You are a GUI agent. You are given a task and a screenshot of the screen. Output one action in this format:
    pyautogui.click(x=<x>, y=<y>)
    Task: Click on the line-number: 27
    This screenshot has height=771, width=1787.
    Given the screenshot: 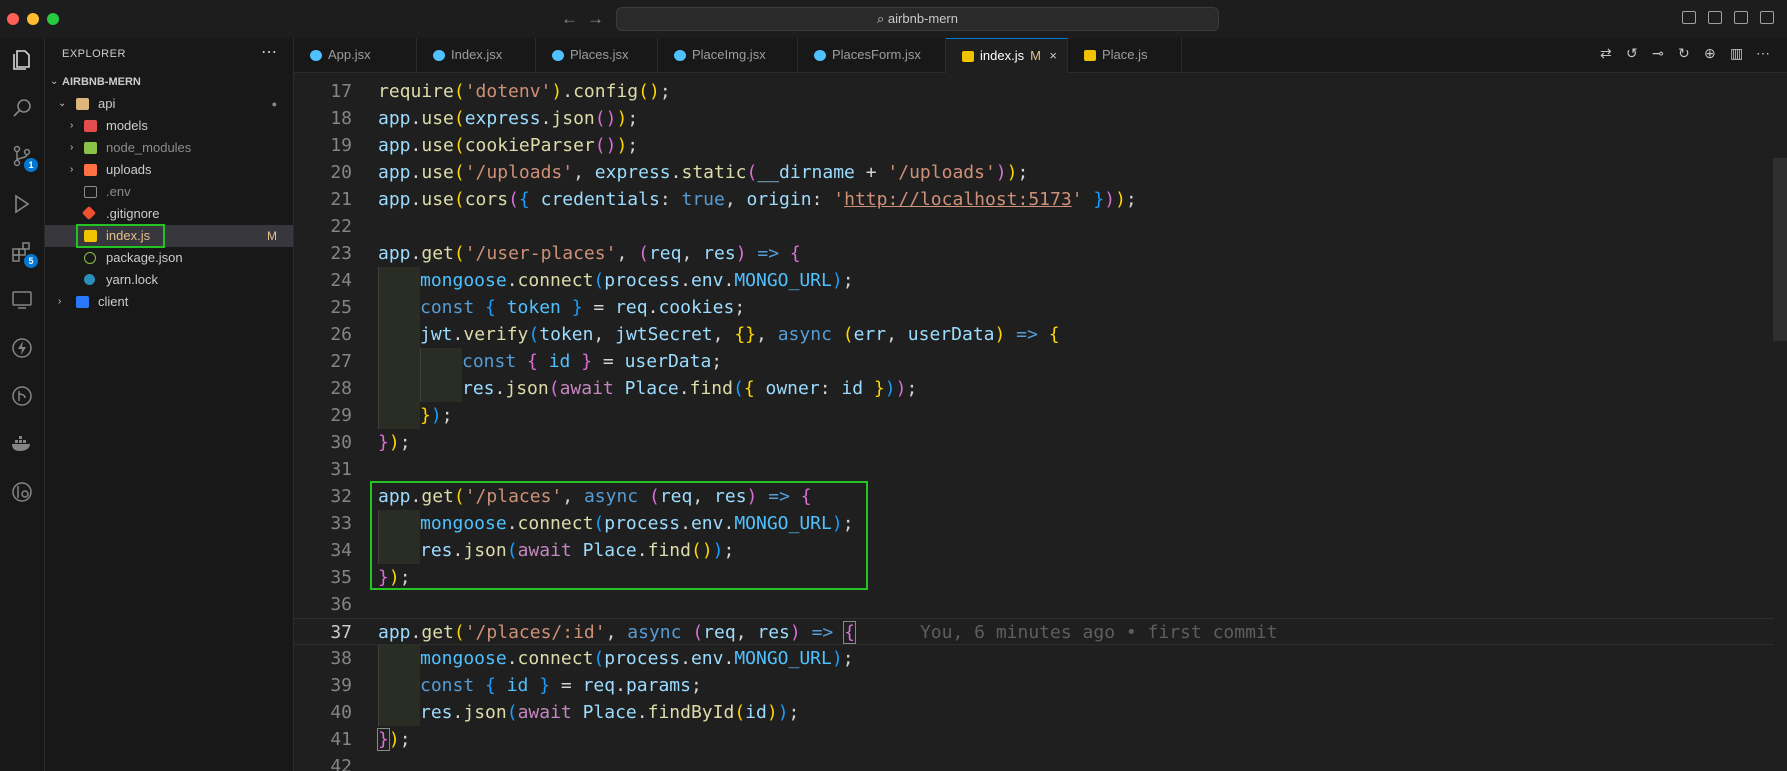 What is the action you would take?
    pyautogui.click(x=341, y=361)
    